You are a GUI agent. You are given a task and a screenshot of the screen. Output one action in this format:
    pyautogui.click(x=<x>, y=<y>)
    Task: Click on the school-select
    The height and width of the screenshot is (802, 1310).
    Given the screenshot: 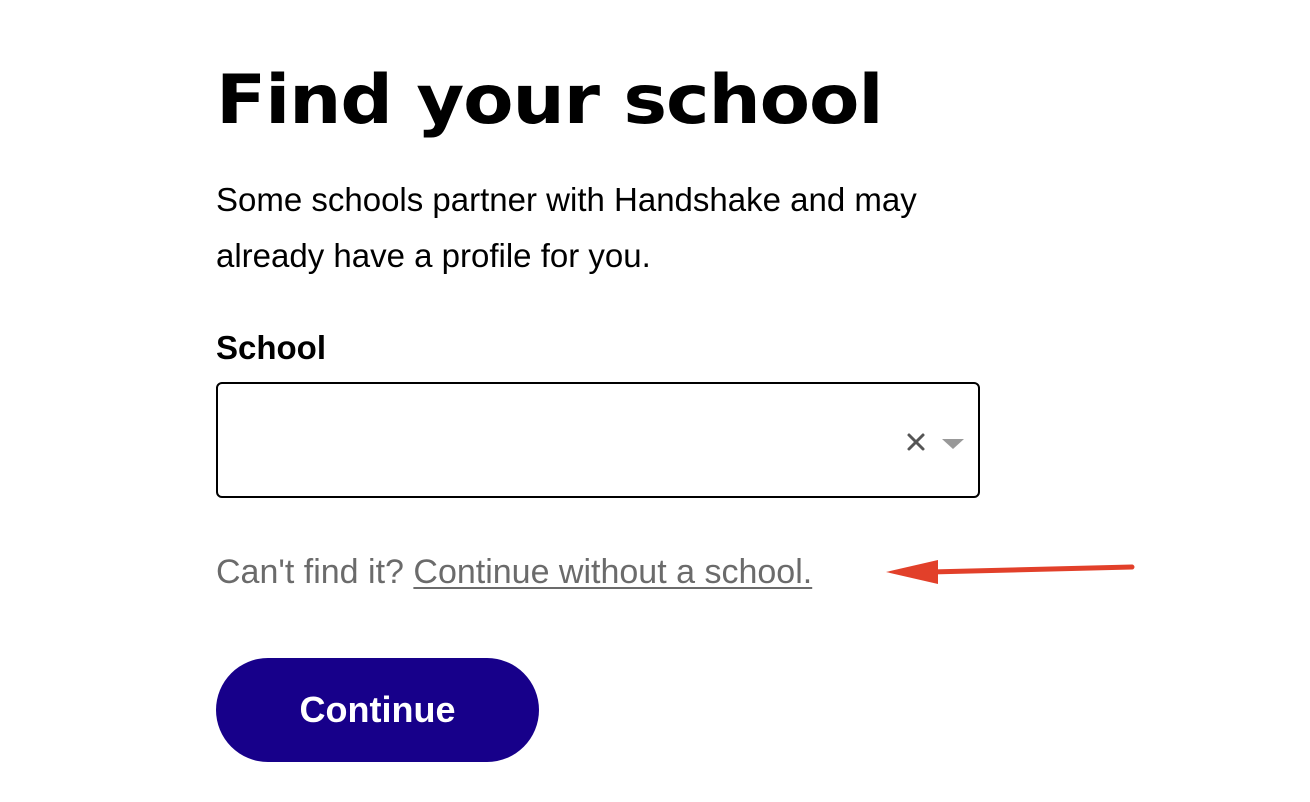 What is the action you would take?
    pyautogui.click(x=598, y=440)
    